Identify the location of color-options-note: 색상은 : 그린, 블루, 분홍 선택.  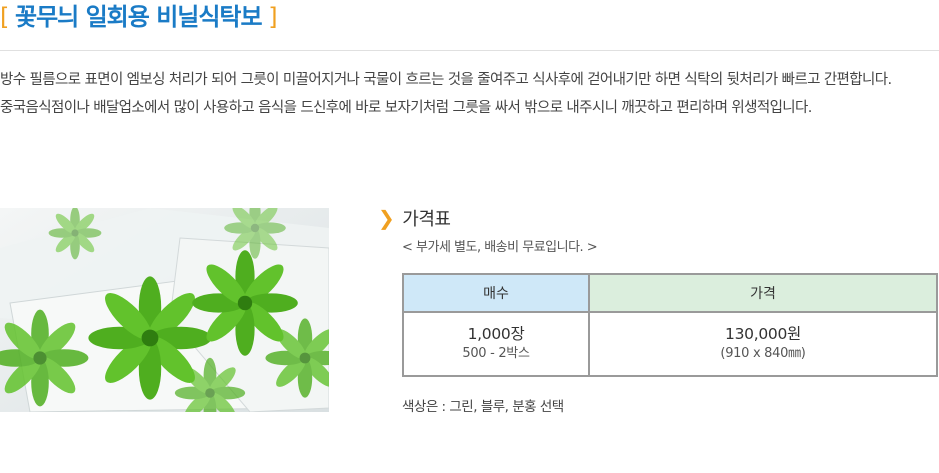
(483, 407).